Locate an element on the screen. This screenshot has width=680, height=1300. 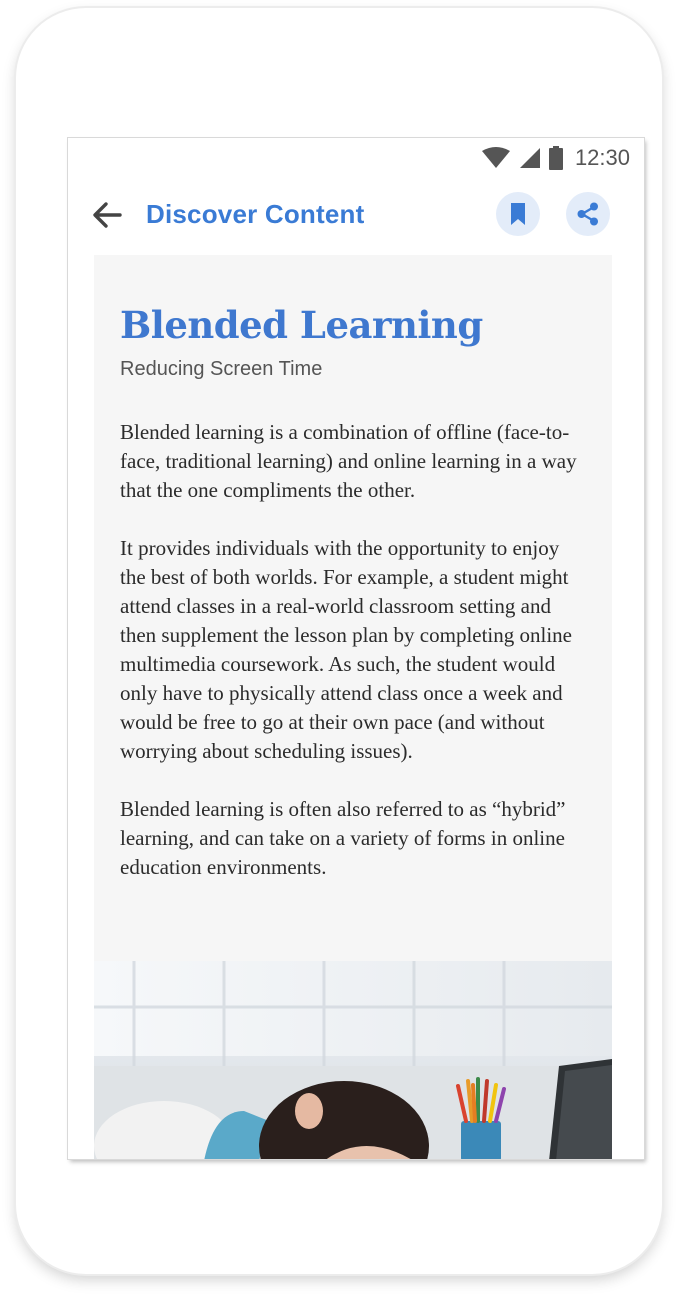
article-subtitle: Reducing Screen Time is located at coordinates (221, 369).